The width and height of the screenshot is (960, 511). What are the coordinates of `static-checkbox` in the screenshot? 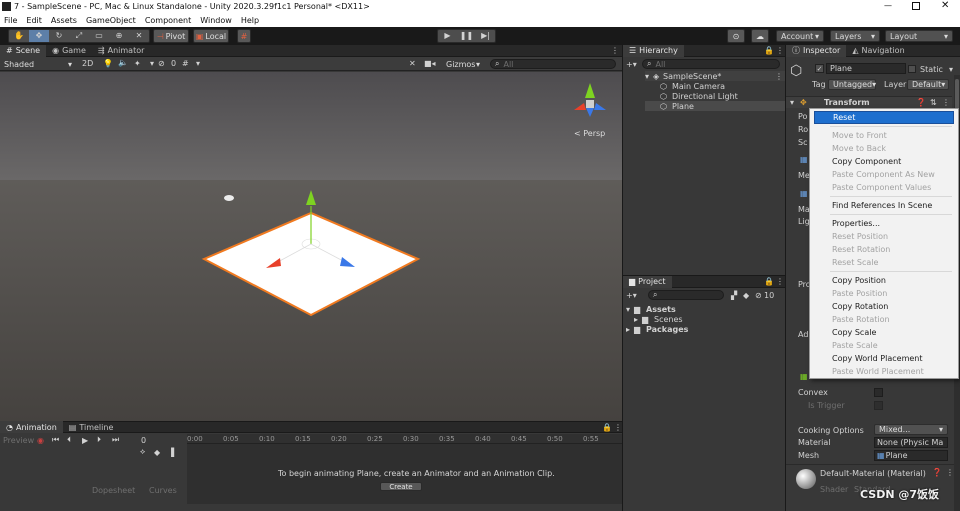 It's located at (912, 69).